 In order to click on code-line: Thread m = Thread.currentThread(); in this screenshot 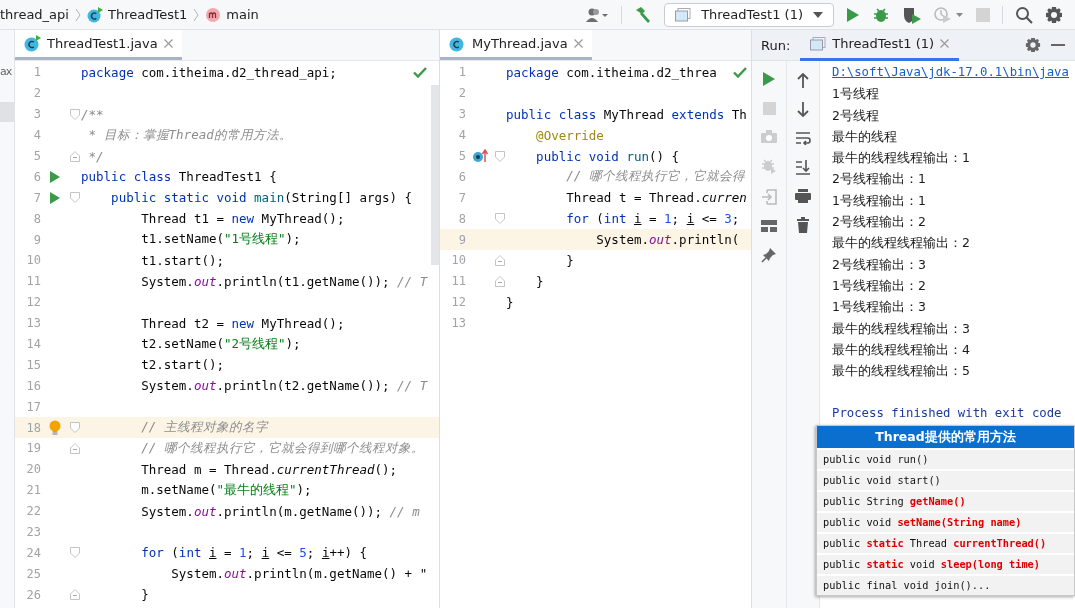, I will do `click(269, 469)`.